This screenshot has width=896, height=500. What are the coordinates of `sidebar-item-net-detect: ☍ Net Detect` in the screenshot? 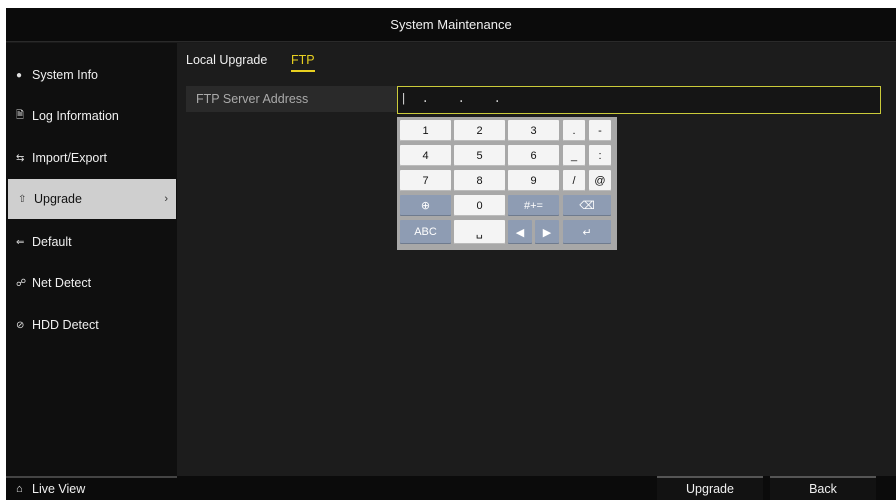 It's located at (91, 283).